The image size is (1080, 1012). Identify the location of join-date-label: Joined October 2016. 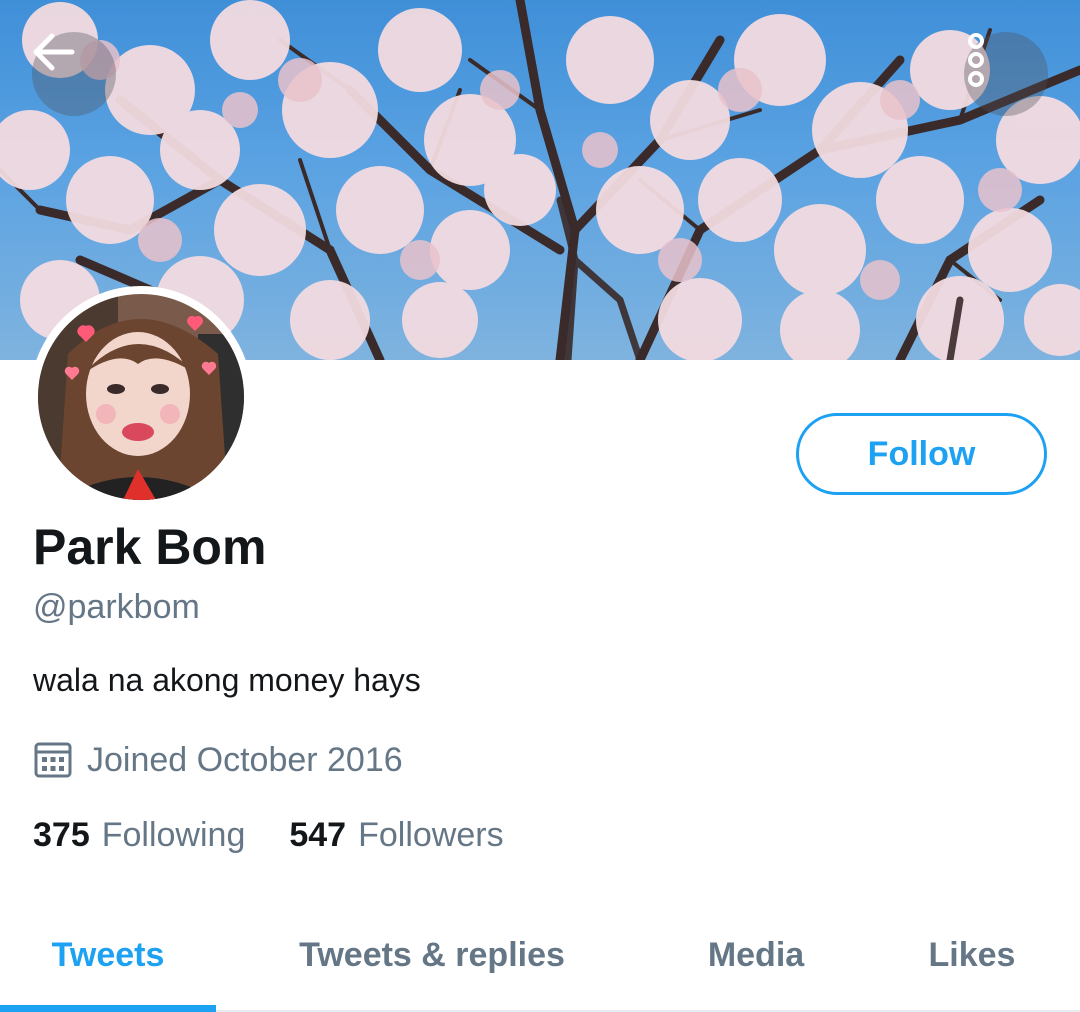
(245, 759).